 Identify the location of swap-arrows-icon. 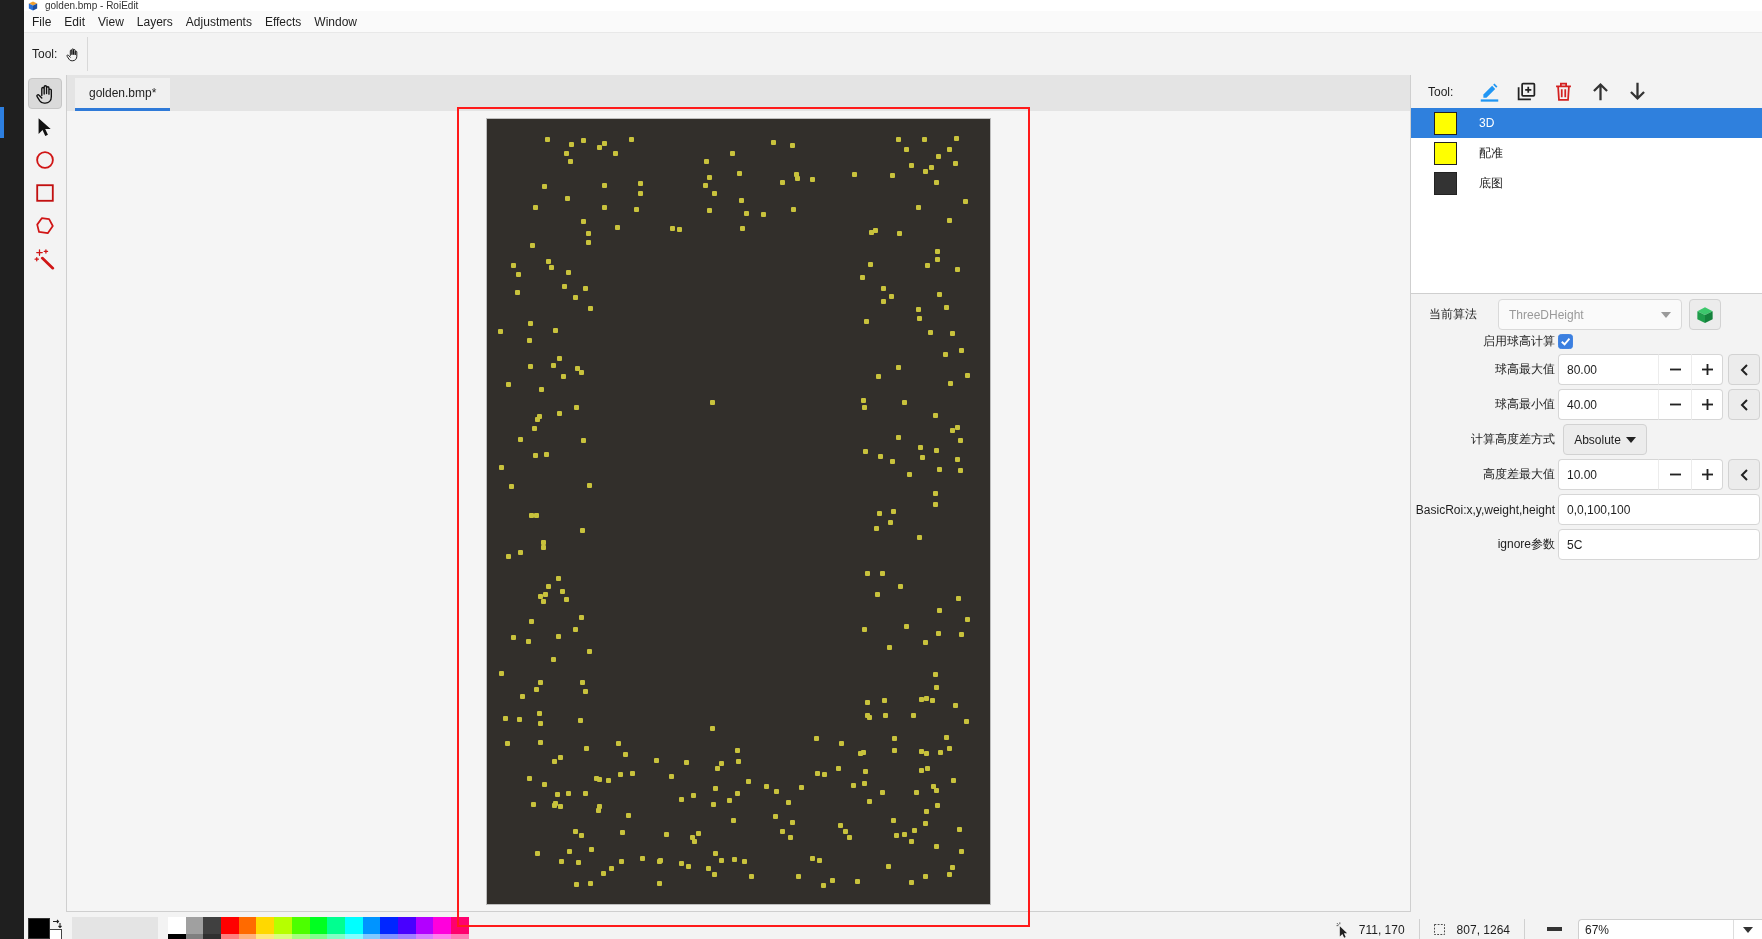
(57, 923).